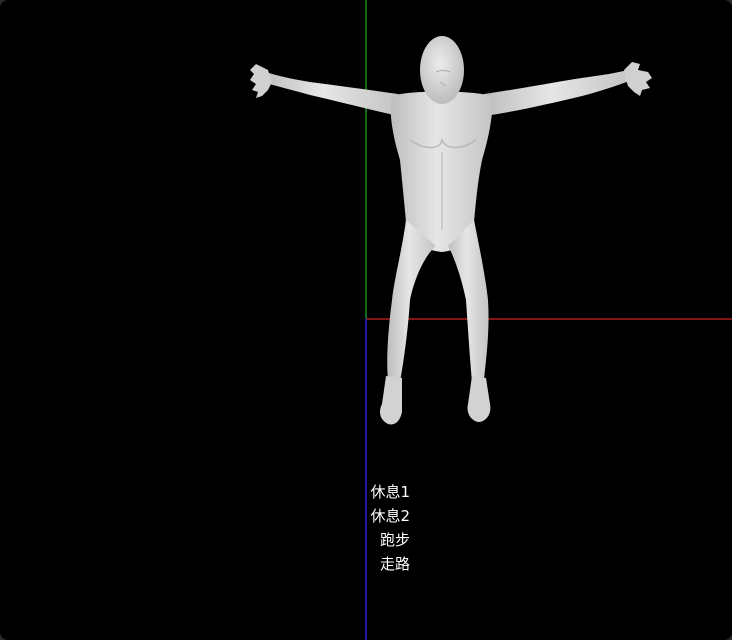 This screenshot has height=640, width=732. What do you see at coordinates (390, 492) in the screenshot?
I see `animation-item-rest1: 休息1` at bounding box center [390, 492].